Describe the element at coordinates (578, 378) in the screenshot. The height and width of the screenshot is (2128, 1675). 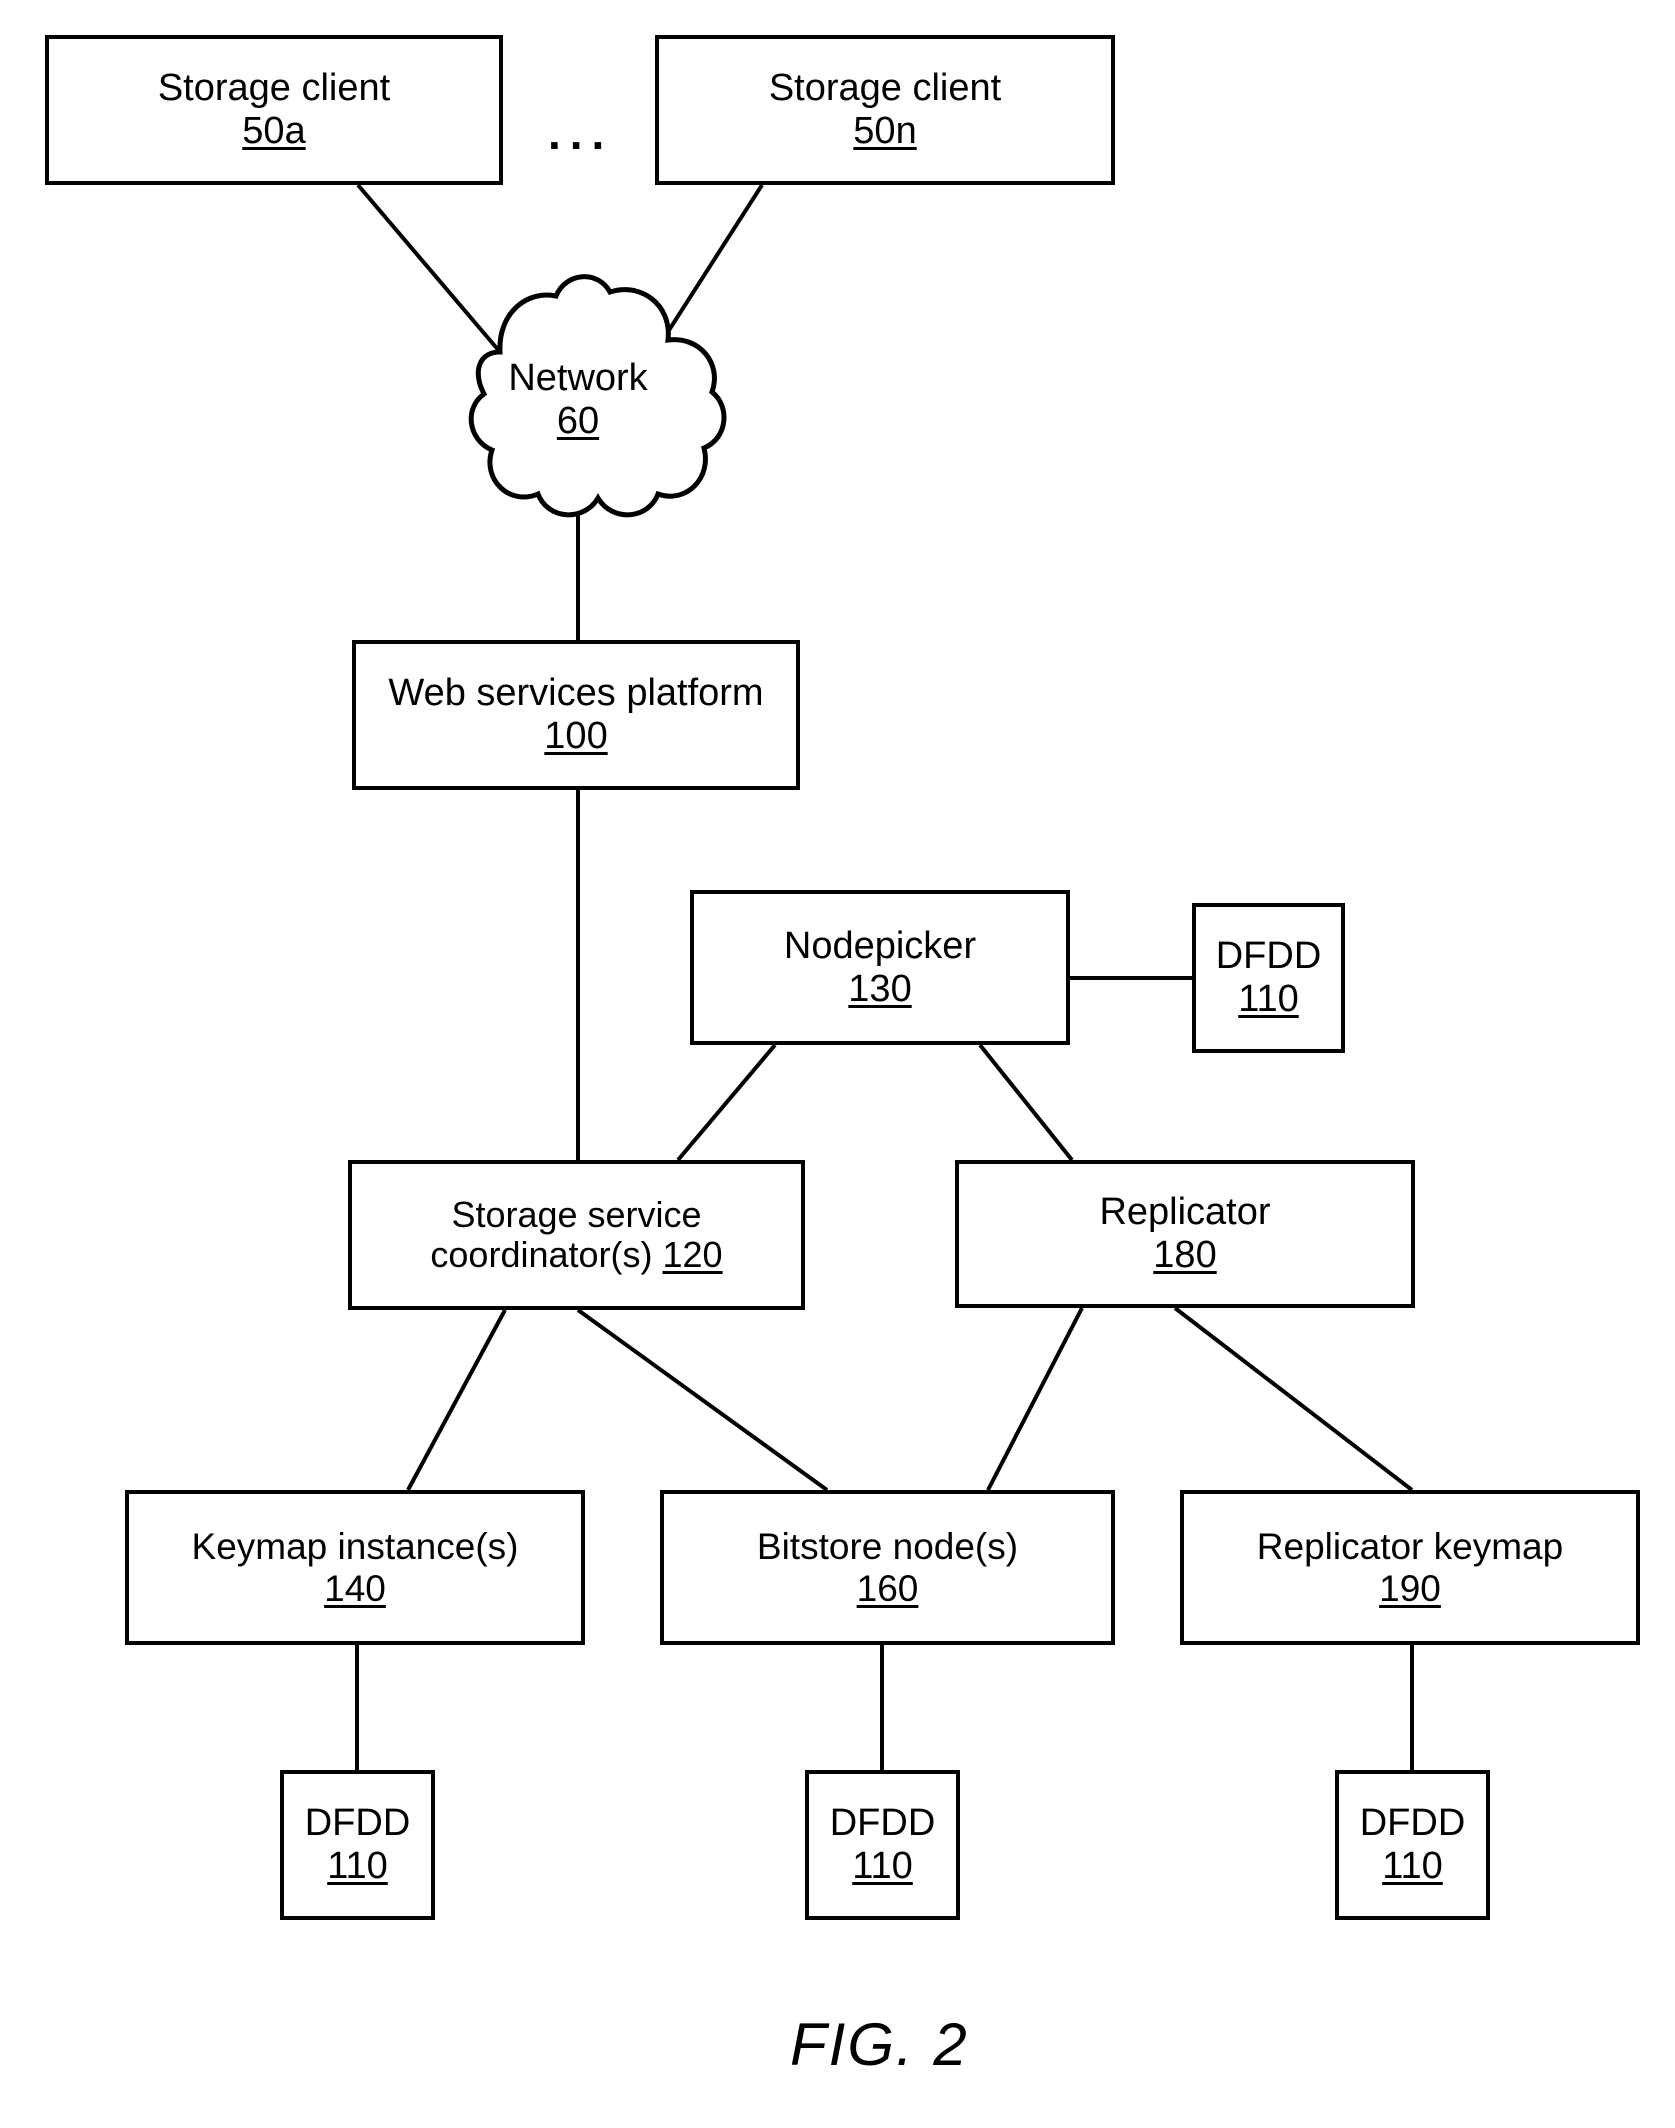
I see `node-label: Network` at that location.